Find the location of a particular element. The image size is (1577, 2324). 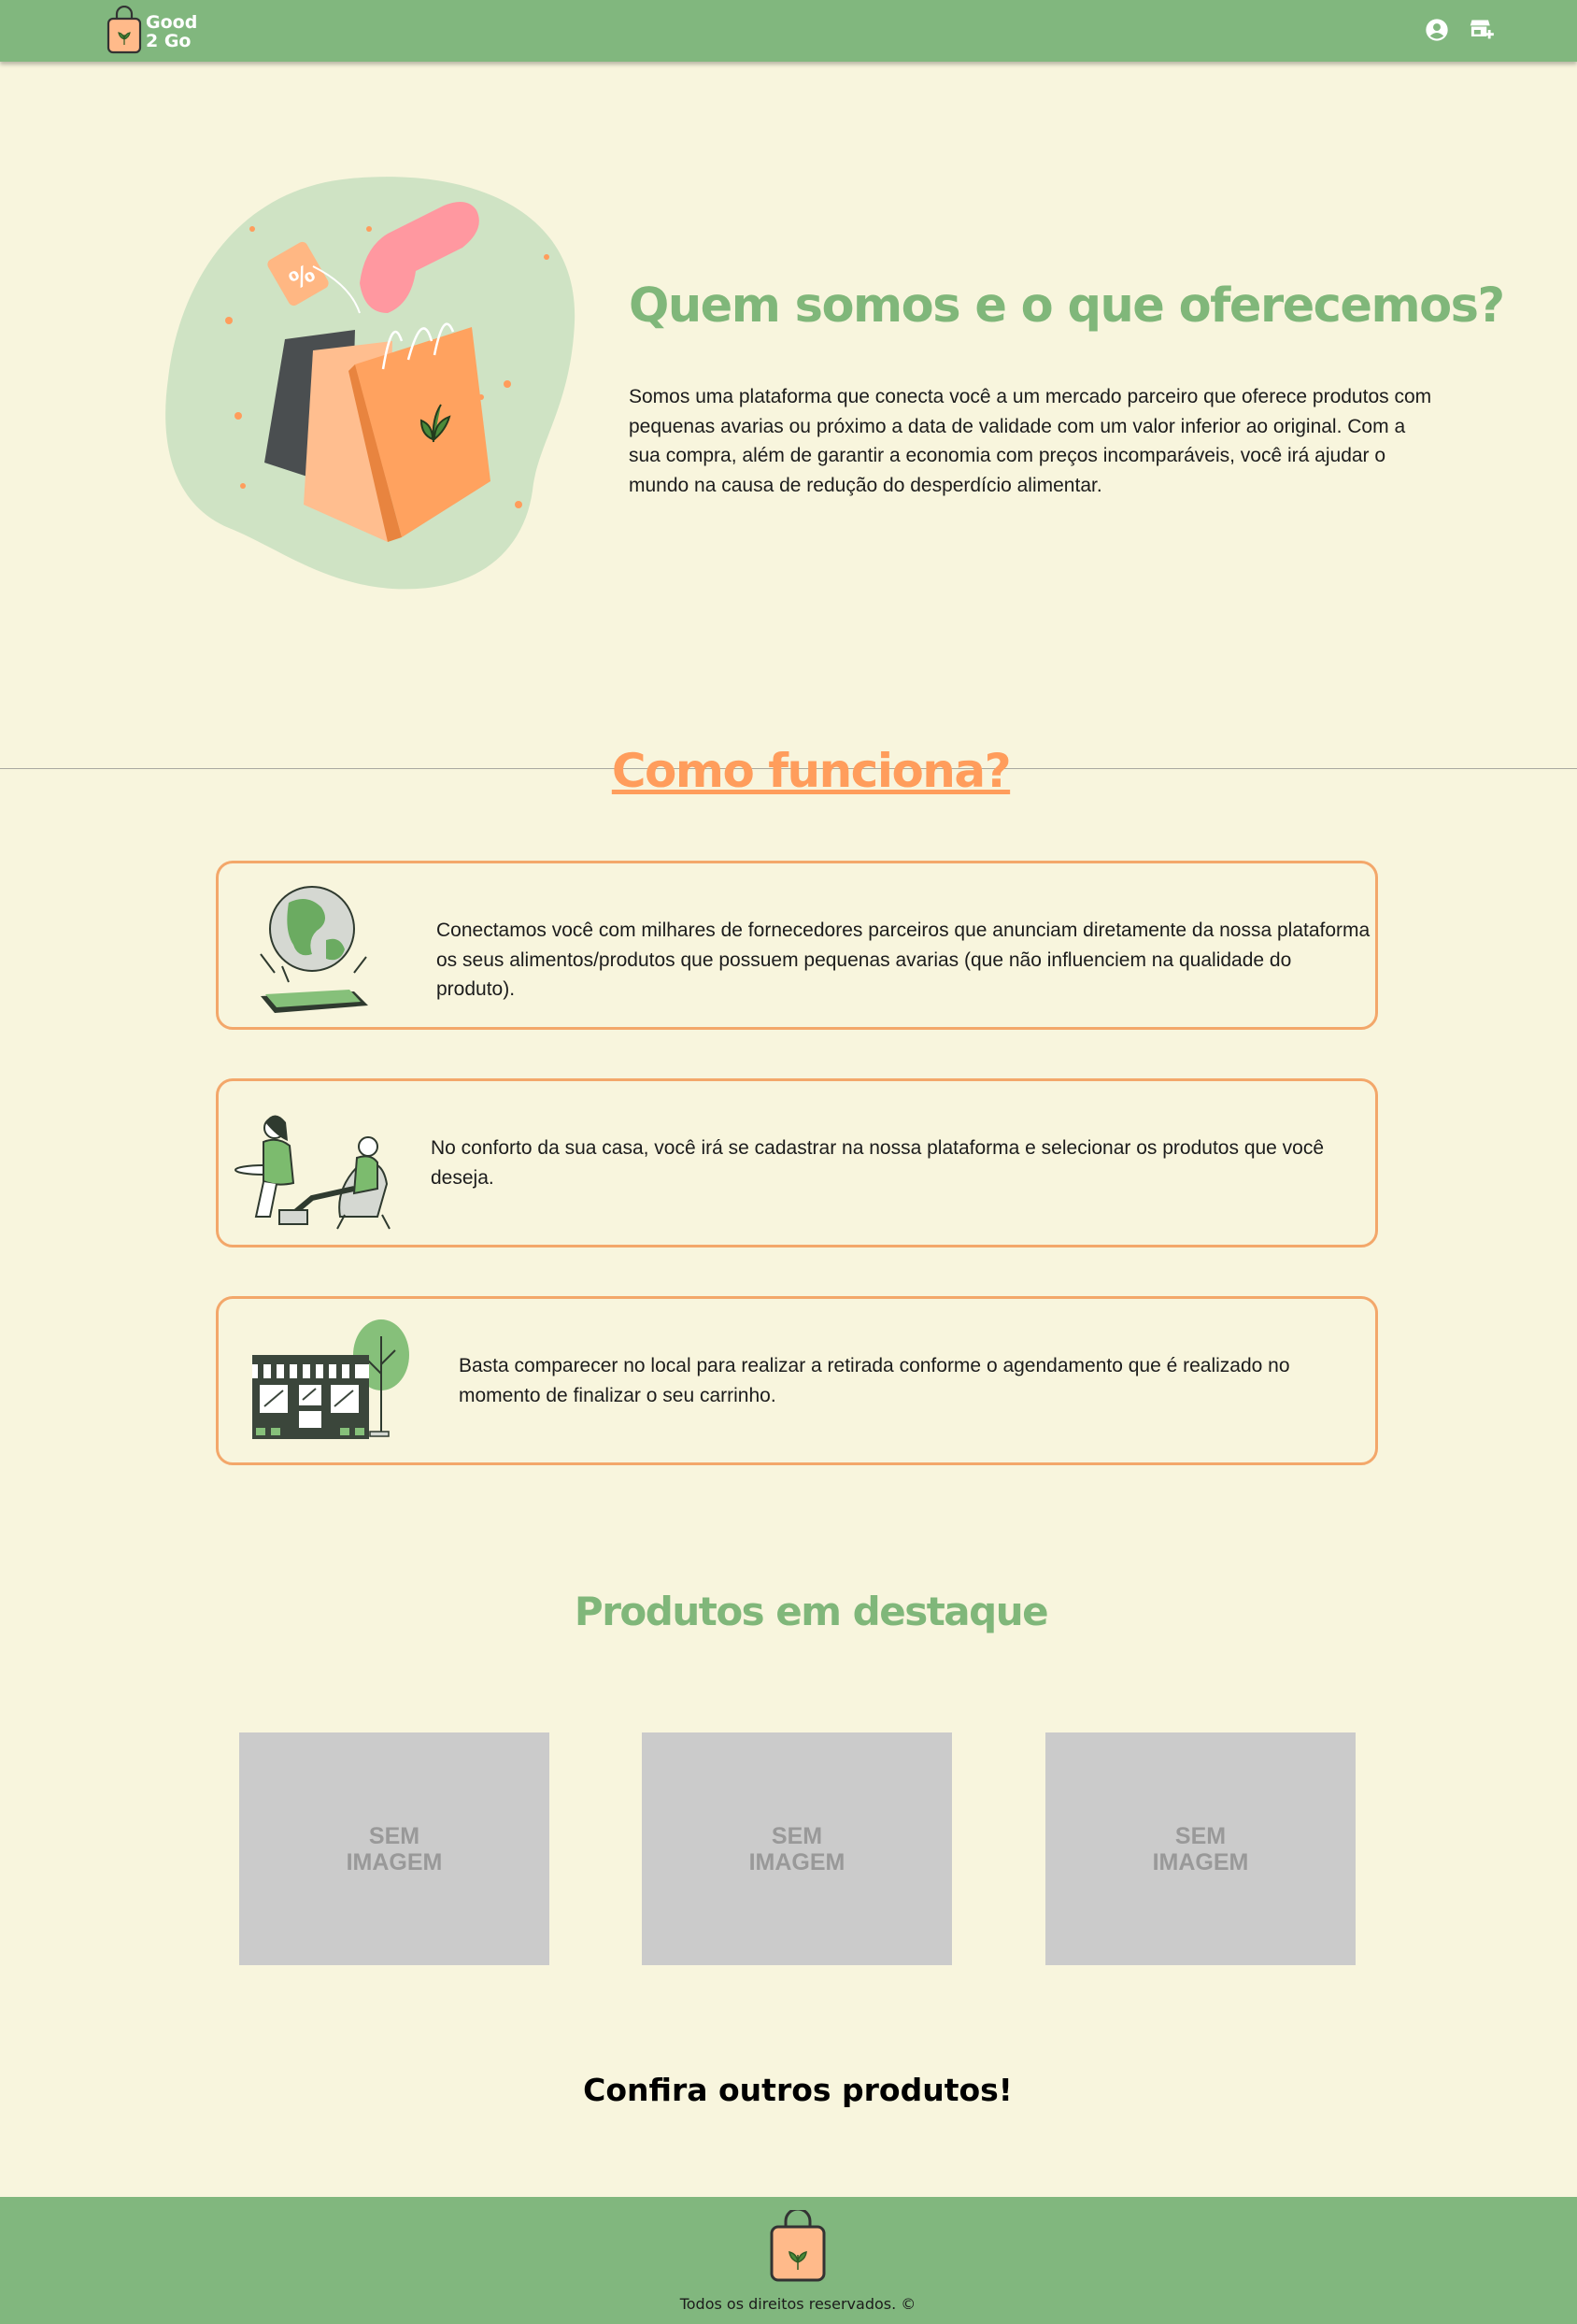

about-title: Quem somos e o que oferecemos? is located at coordinates (1067, 306).